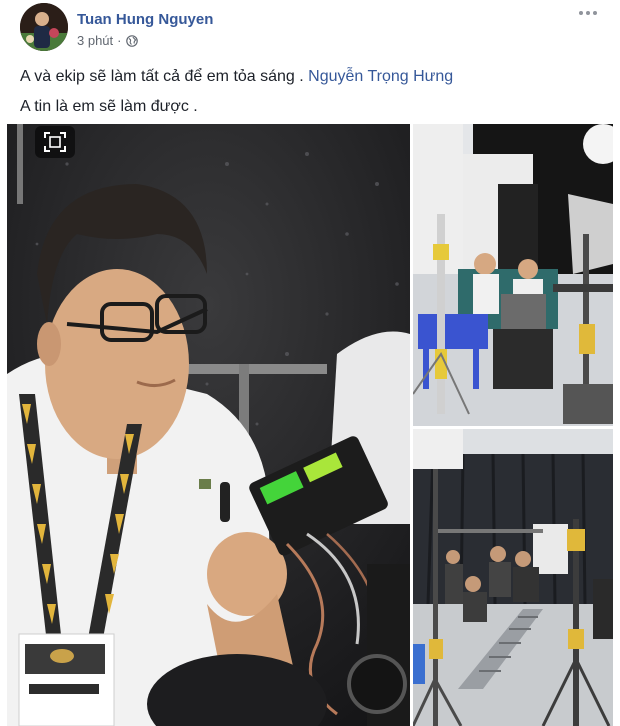 The image size is (620, 726). I want to click on post-line-1-text: A và ekip sẽ làm tất cả để em tỏa sáng ., so click(162, 76).